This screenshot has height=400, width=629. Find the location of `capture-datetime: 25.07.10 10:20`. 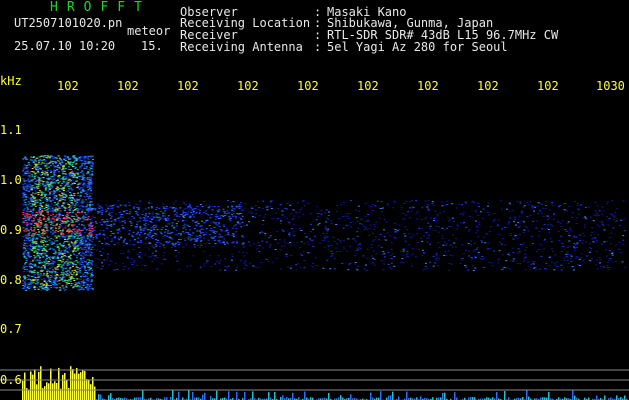

capture-datetime: 25.07.10 10:20 is located at coordinates (65, 46).